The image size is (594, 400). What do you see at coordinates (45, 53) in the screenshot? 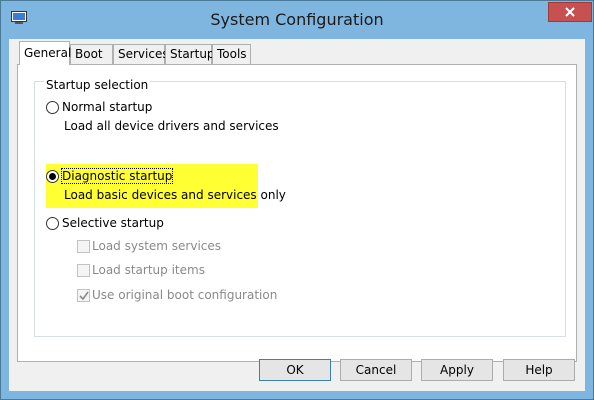
I see `tab-general: General` at bounding box center [45, 53].